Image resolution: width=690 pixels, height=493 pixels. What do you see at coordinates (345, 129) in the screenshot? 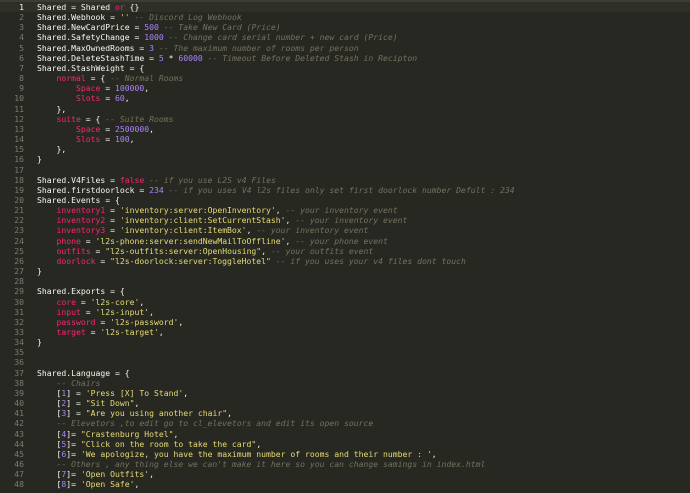
I see `code-line: 13 Space = 2500000,` at bounding box center [345, 129].